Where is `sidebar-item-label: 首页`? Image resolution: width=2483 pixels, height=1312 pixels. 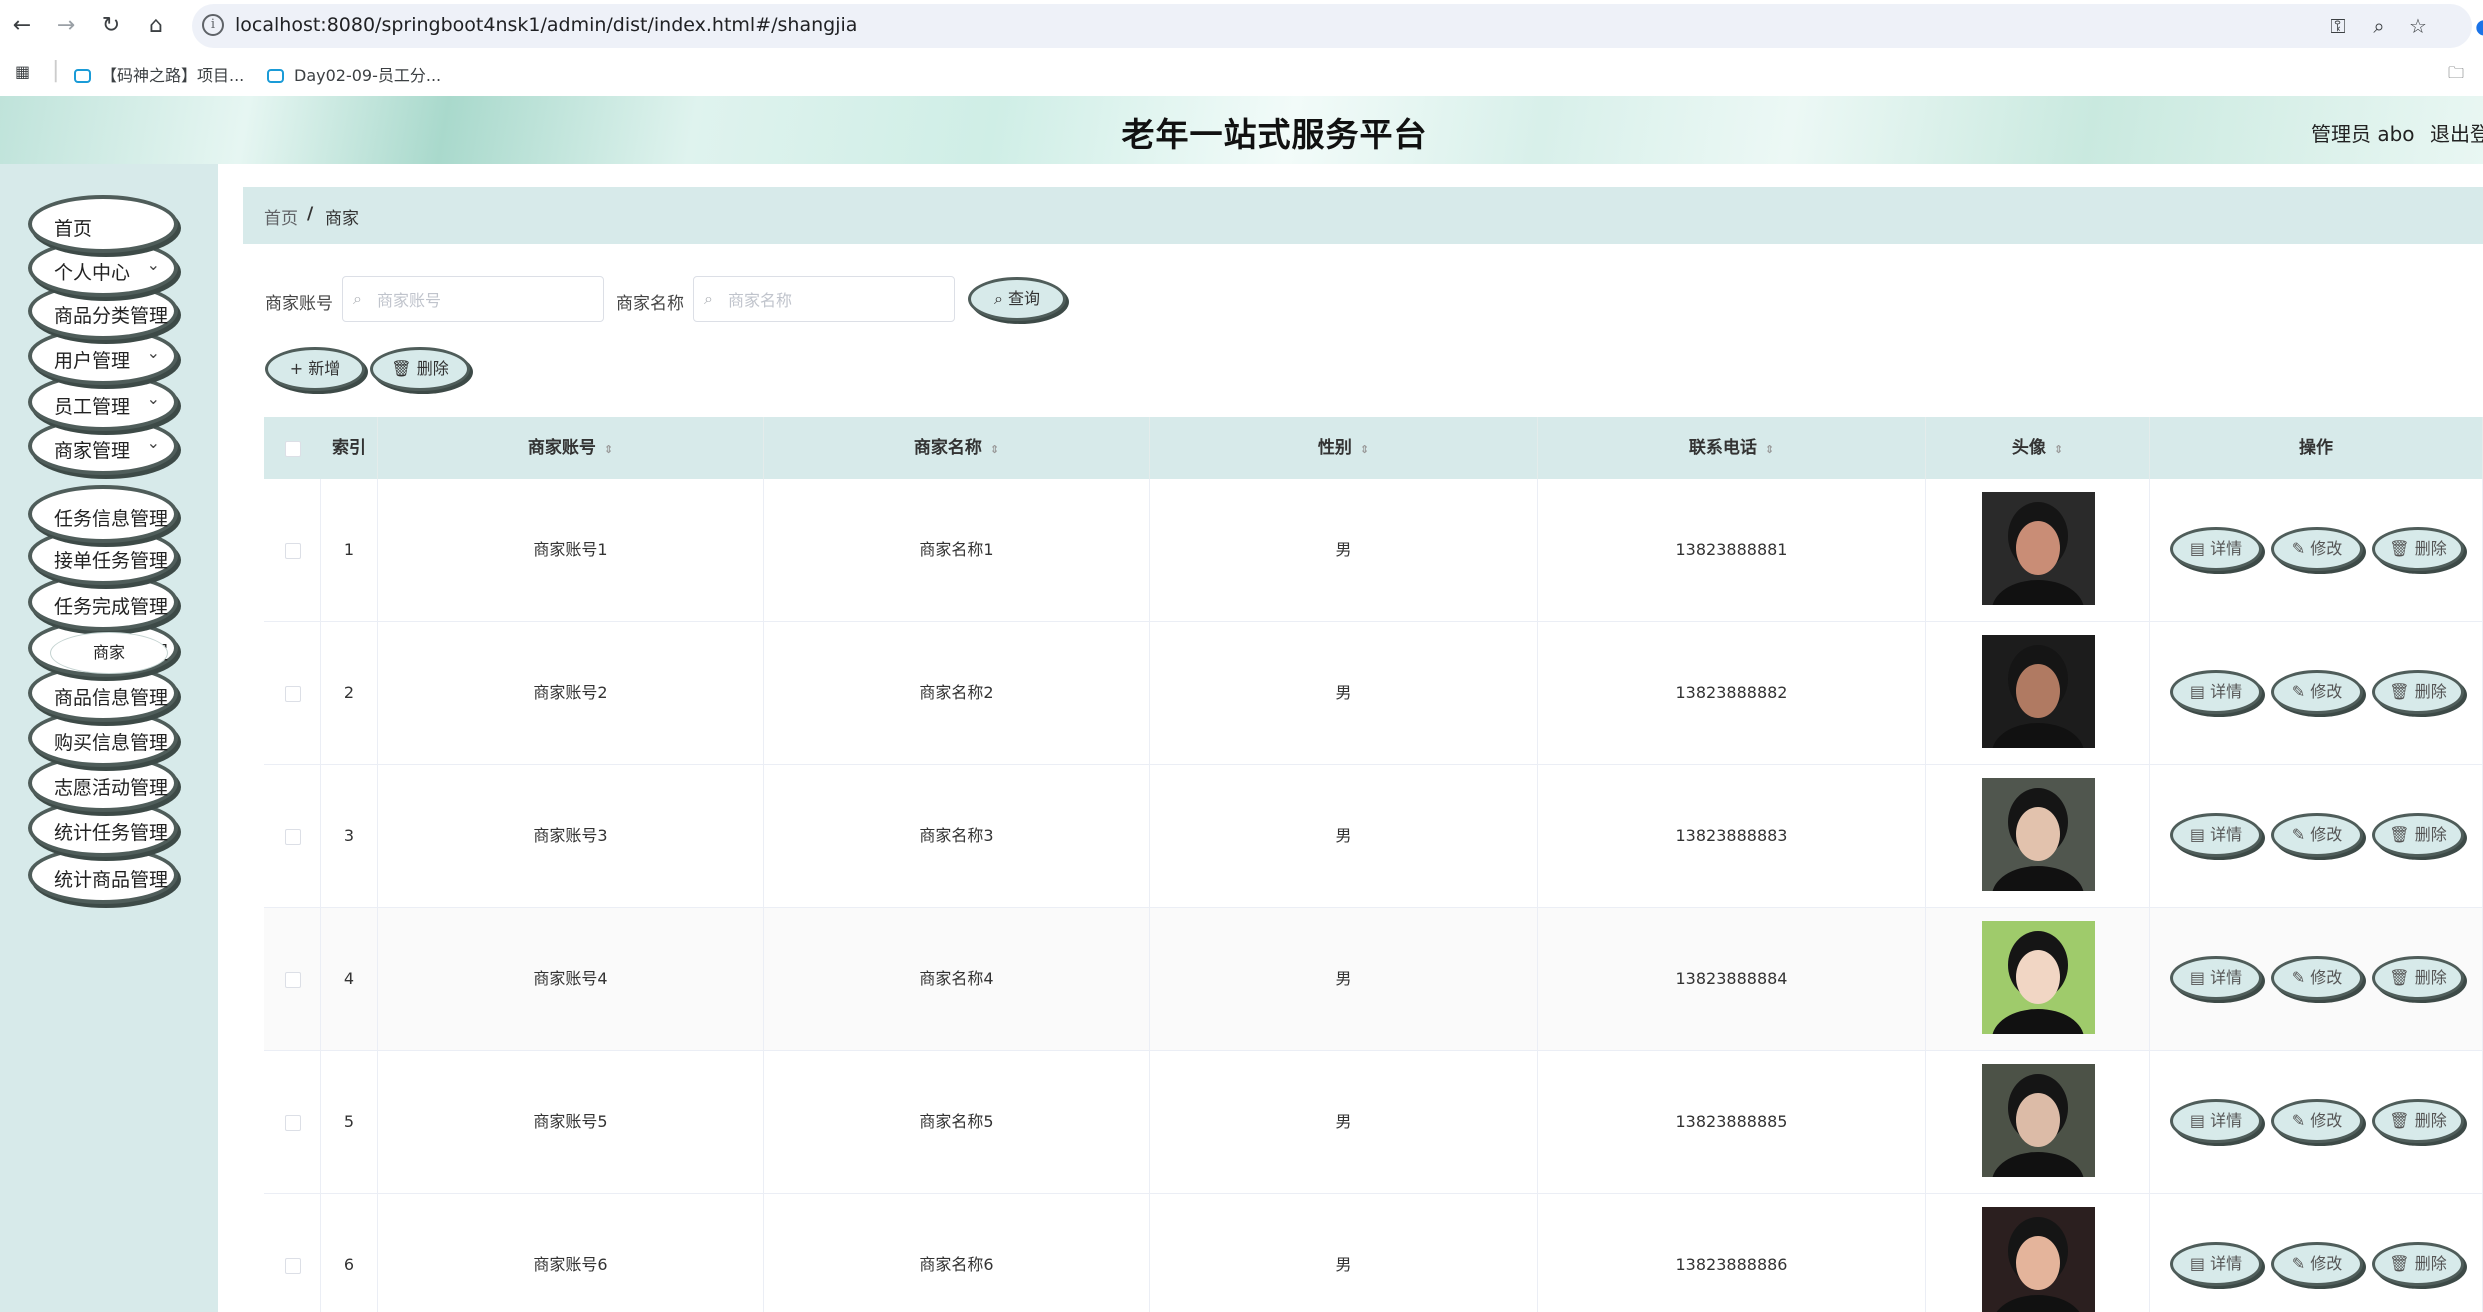 sidebar-item-label: 首页 is located at coordinates (73, 229).